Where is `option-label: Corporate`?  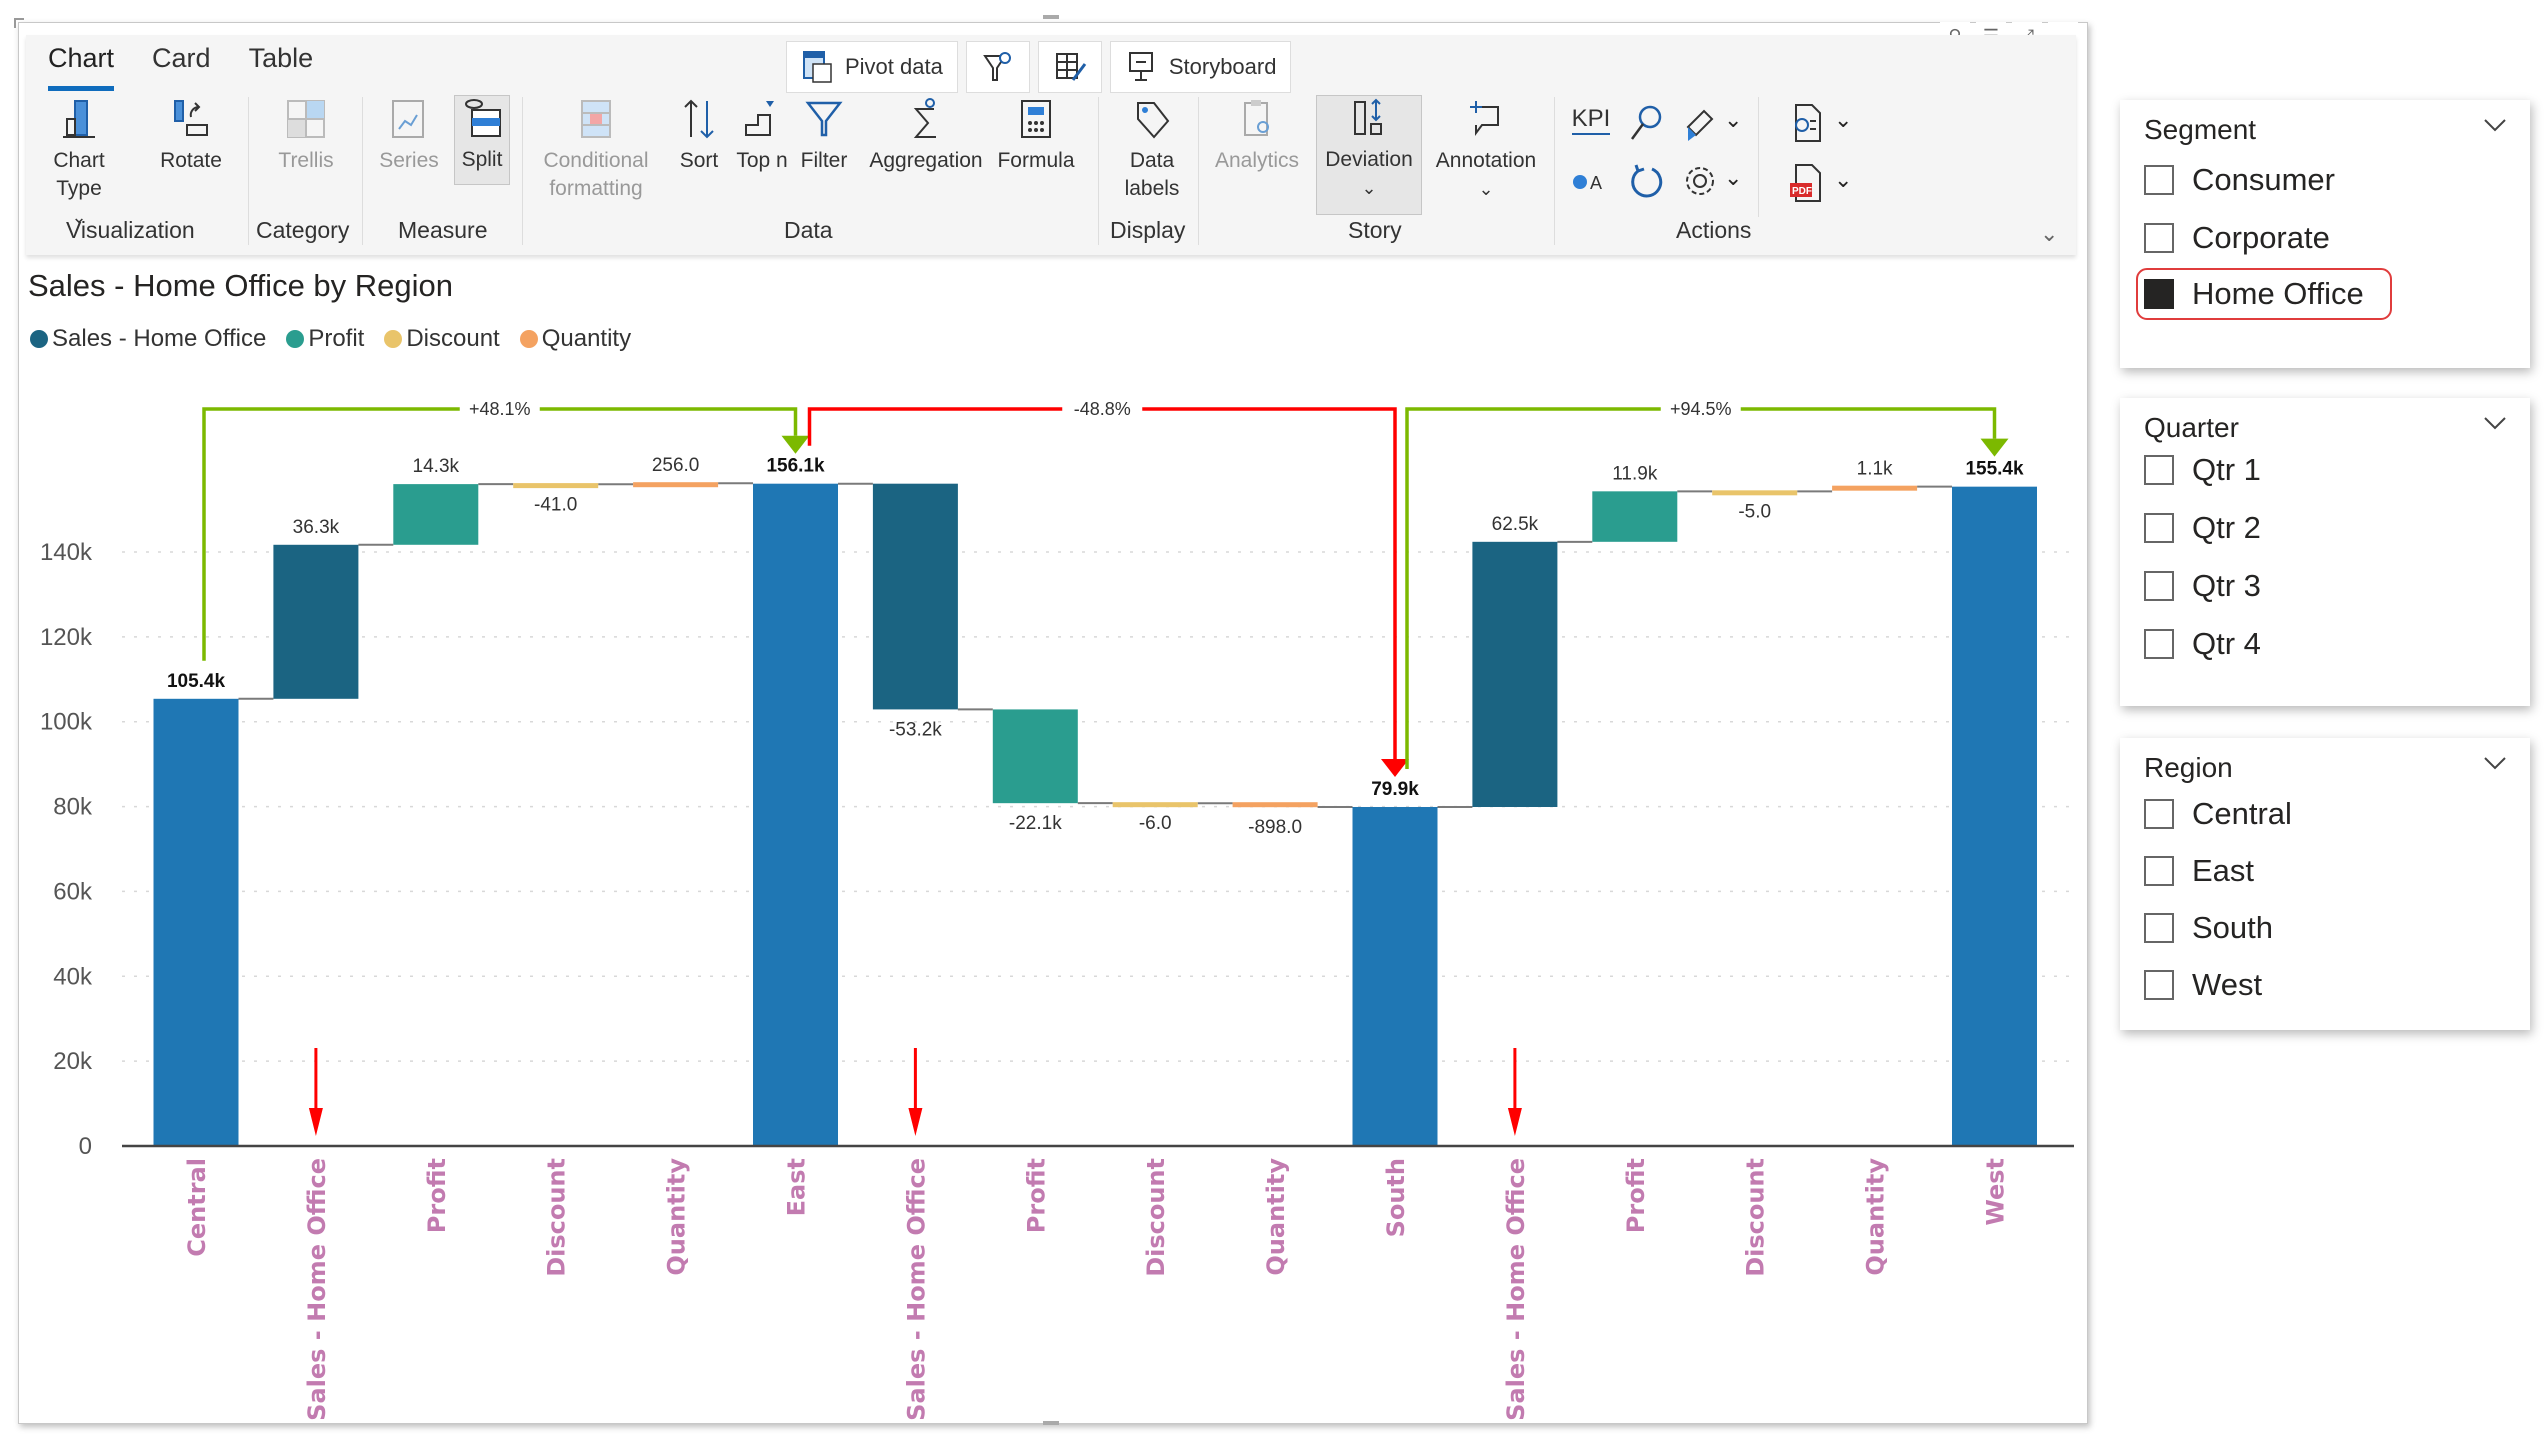 option-label: Corporate is located at coordinates (2261, 237).